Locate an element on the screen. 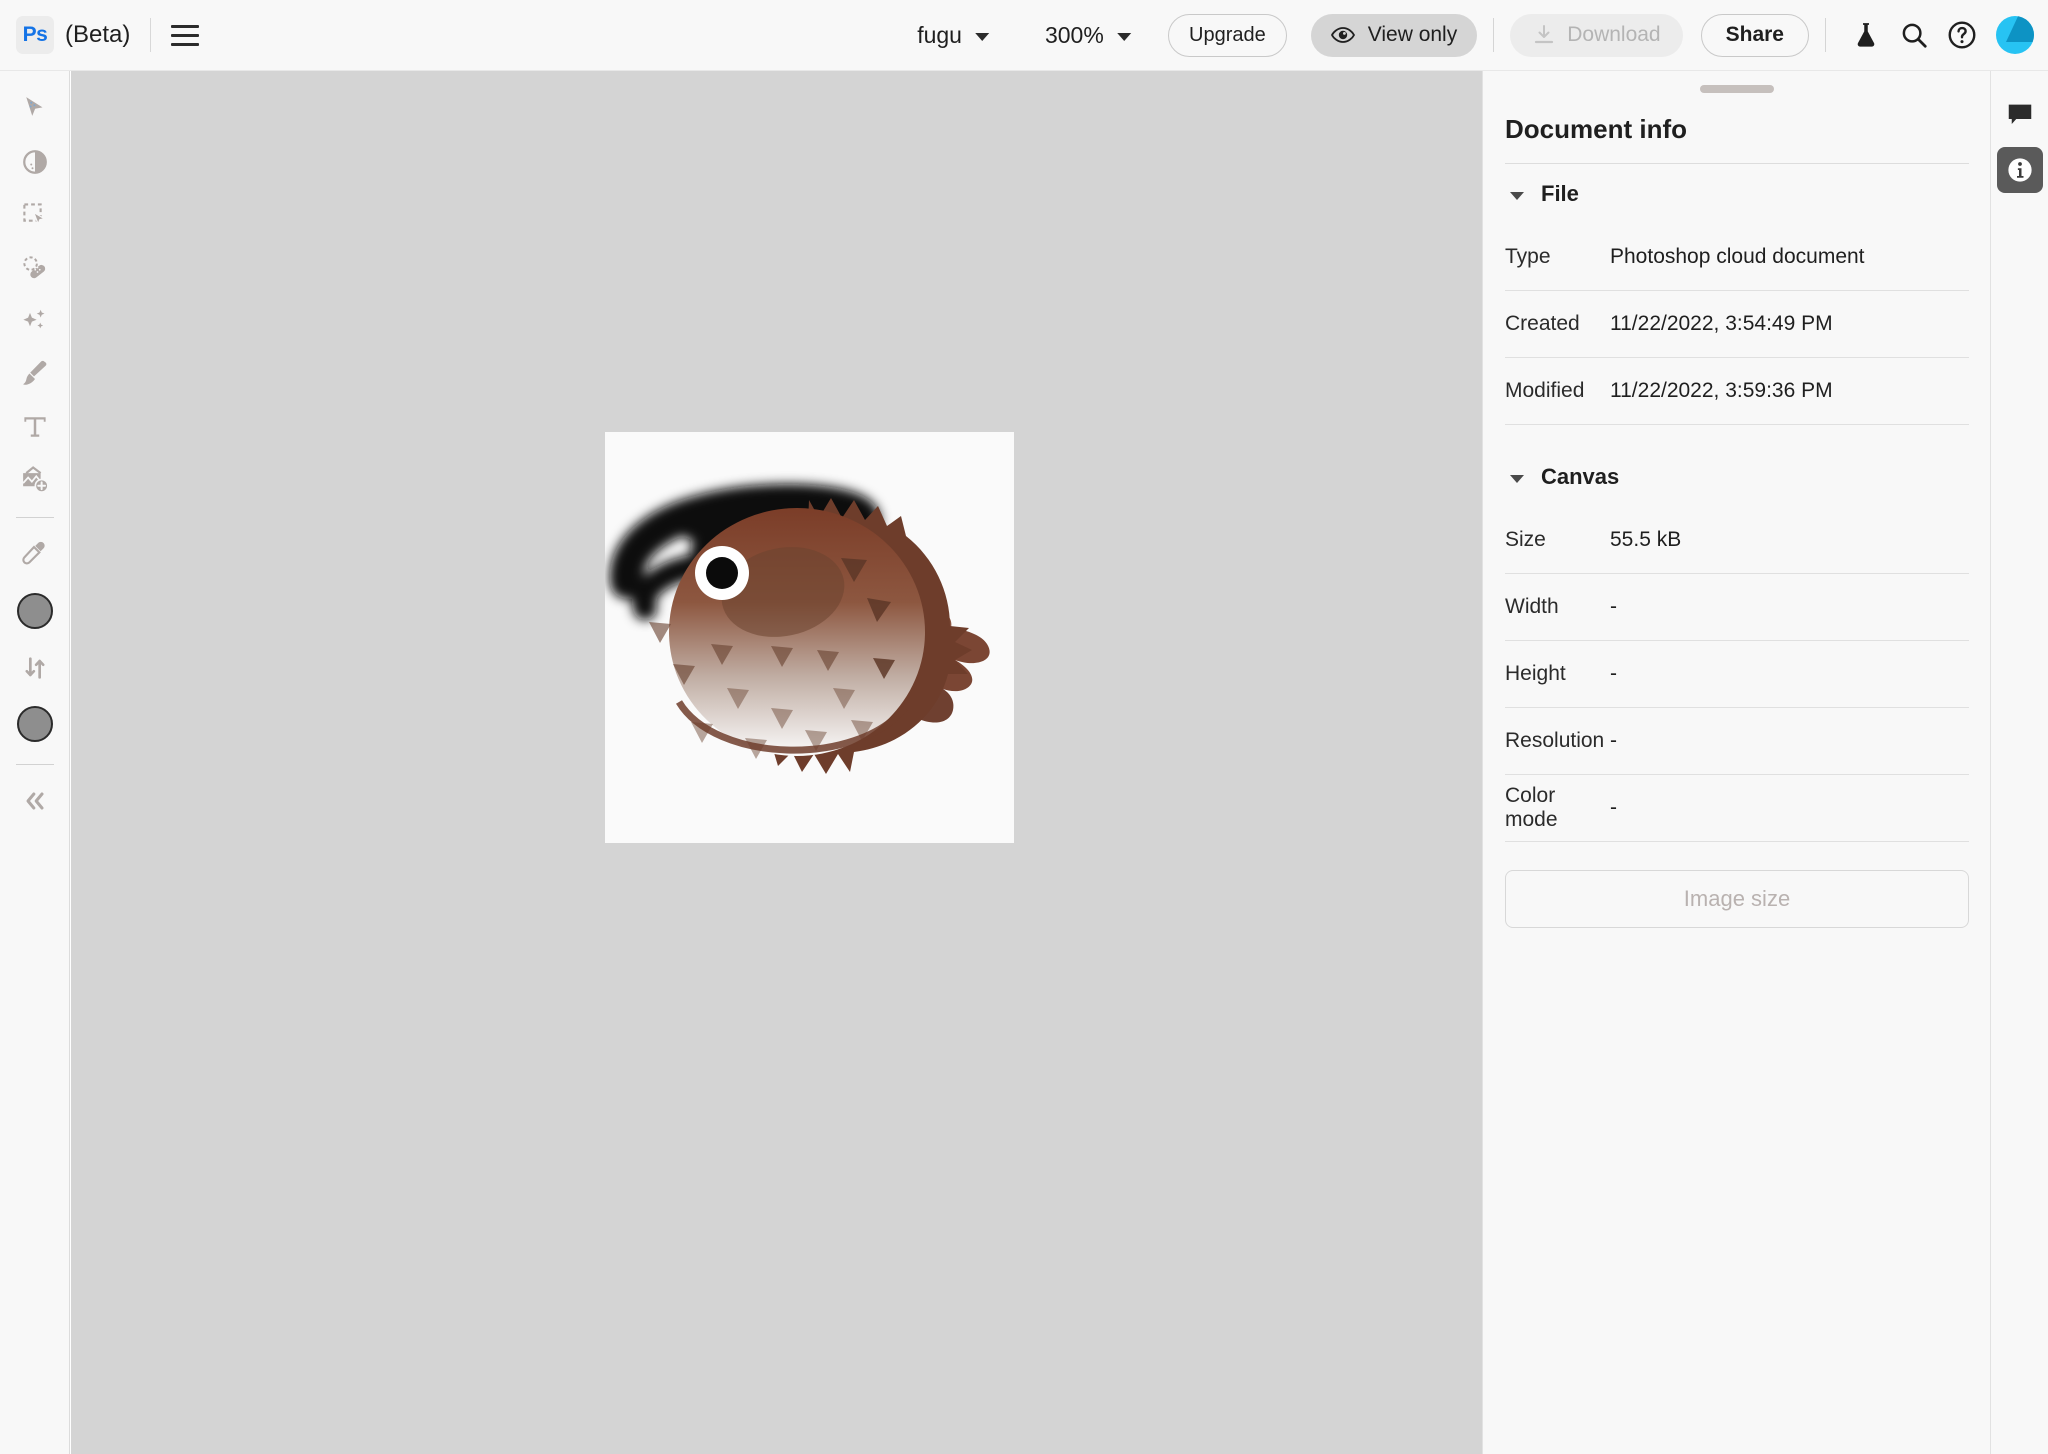 The image size is (2048, 1454). half-circle-contrast-icon is located at coordinates (34, 162).